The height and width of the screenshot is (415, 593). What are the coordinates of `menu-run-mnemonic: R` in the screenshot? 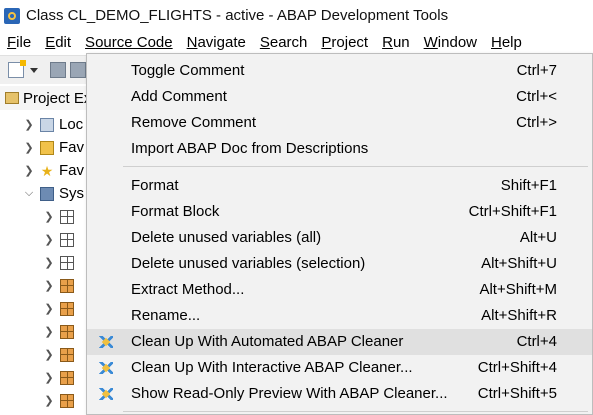 It's located at (387, 42).